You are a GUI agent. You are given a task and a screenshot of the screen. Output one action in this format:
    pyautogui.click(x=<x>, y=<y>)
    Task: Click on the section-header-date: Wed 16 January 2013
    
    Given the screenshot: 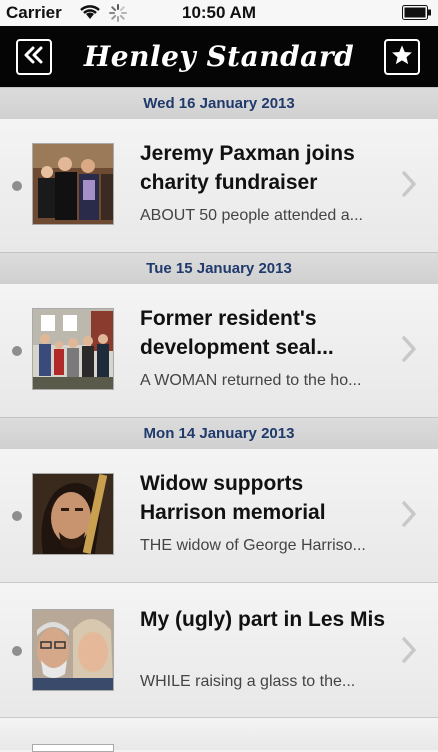 What is the action you would take?
    pyautogui.click(x=219, y=103)
    